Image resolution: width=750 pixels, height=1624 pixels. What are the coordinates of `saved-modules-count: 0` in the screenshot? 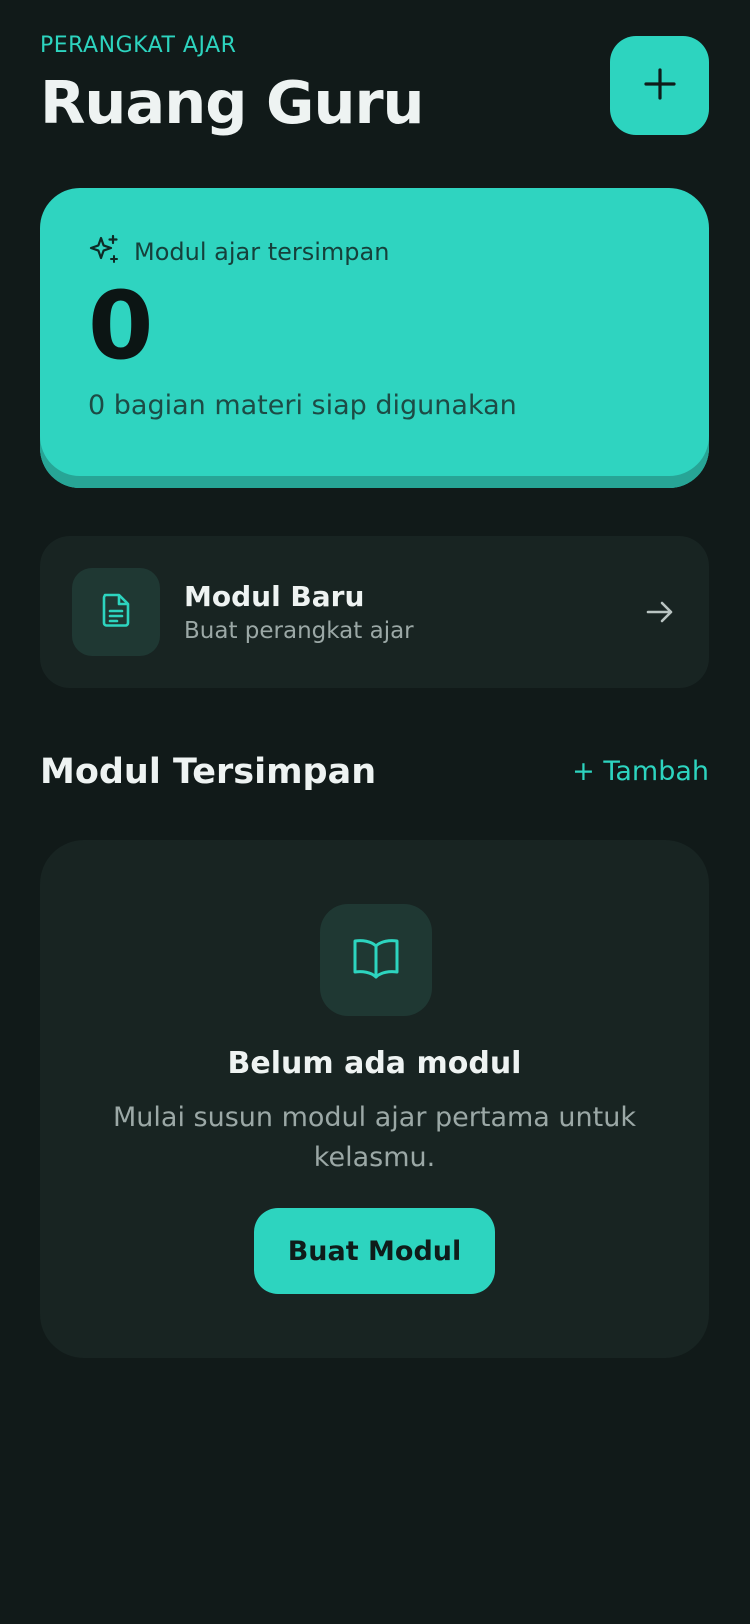 It's located at (121, 326).